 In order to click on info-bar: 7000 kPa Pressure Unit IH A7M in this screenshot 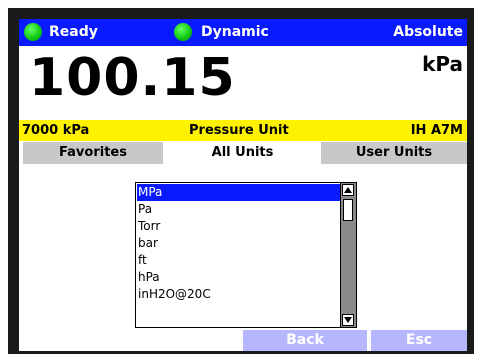, I will do `click(243, 130)`.